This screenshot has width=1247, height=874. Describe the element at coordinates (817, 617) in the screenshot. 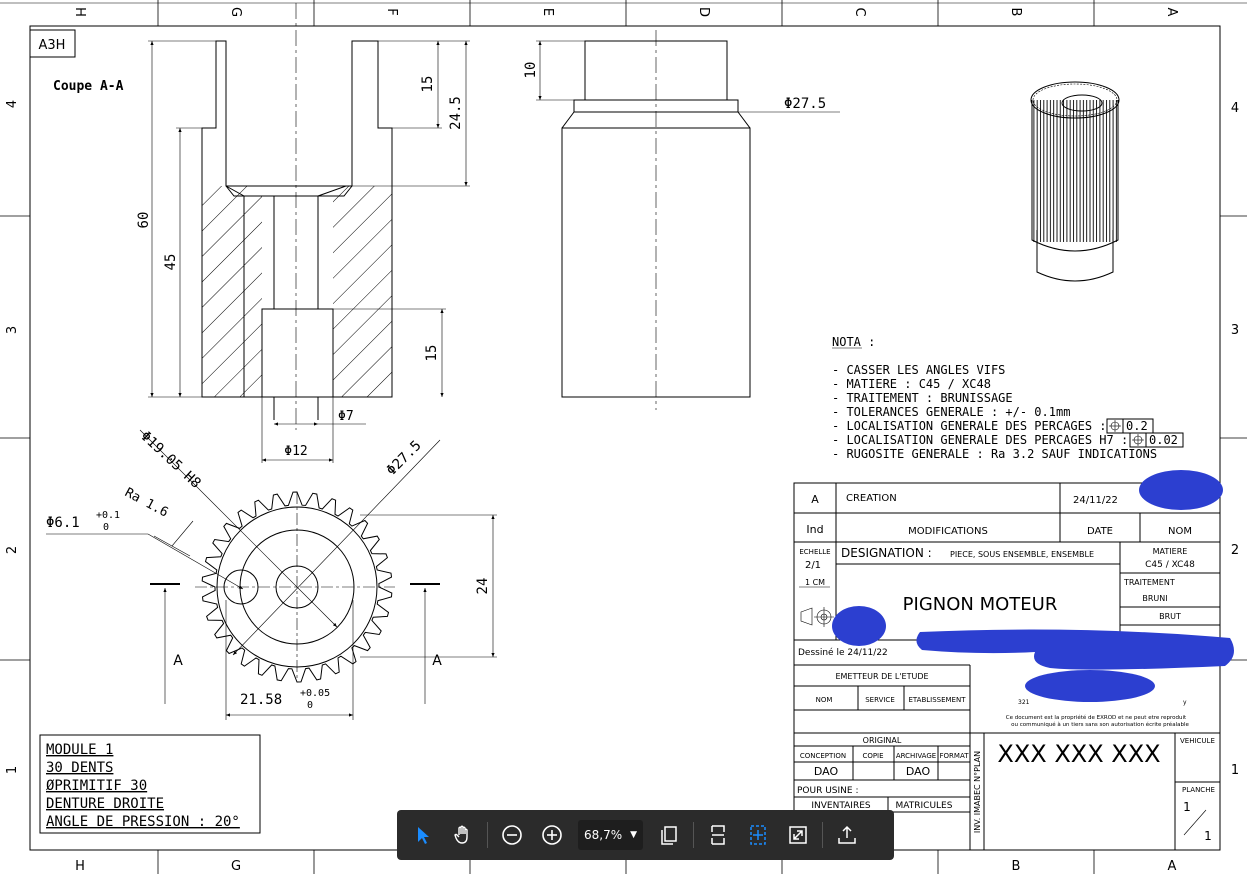

I see `projection-symbol-icon` at that location.